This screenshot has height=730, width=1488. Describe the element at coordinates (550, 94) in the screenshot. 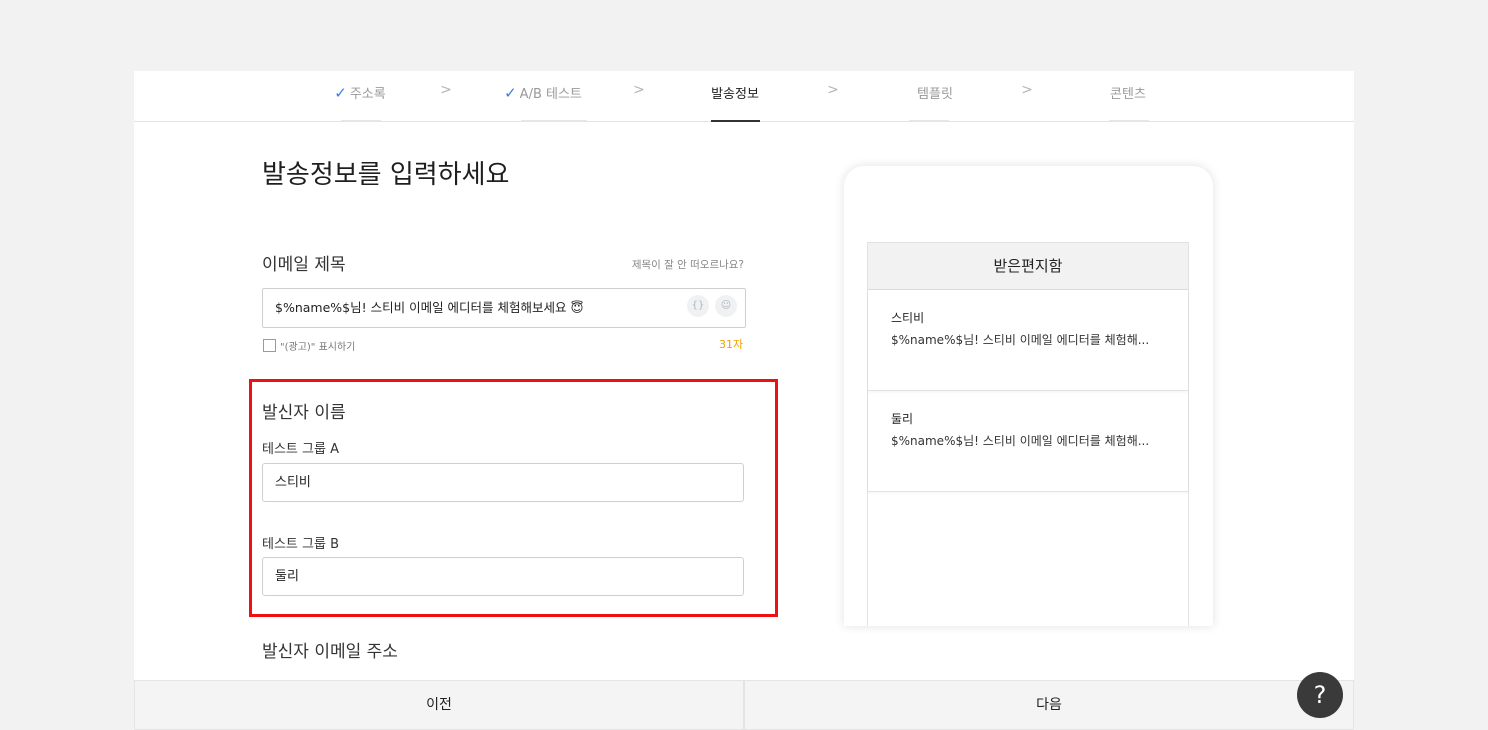

I see `step-label: A/B 테스트` at that location.